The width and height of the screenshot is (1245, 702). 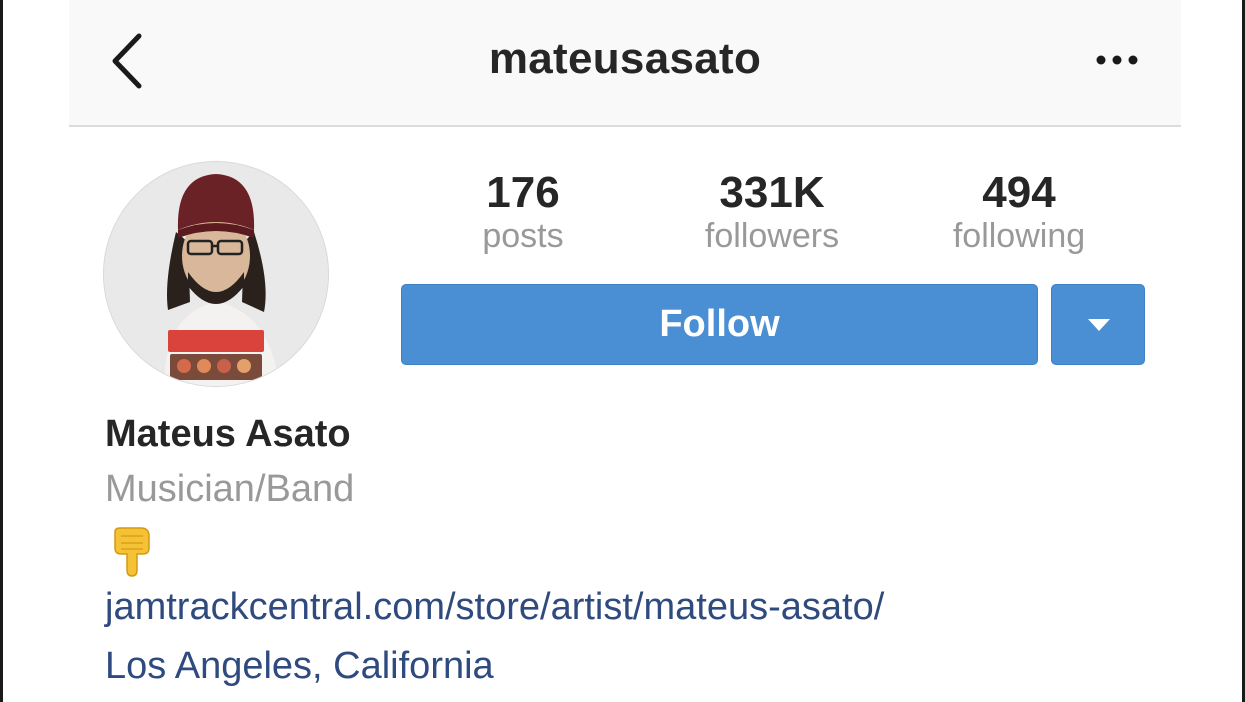 I want to click on posts-count: 176, so click(x=523, y=192).